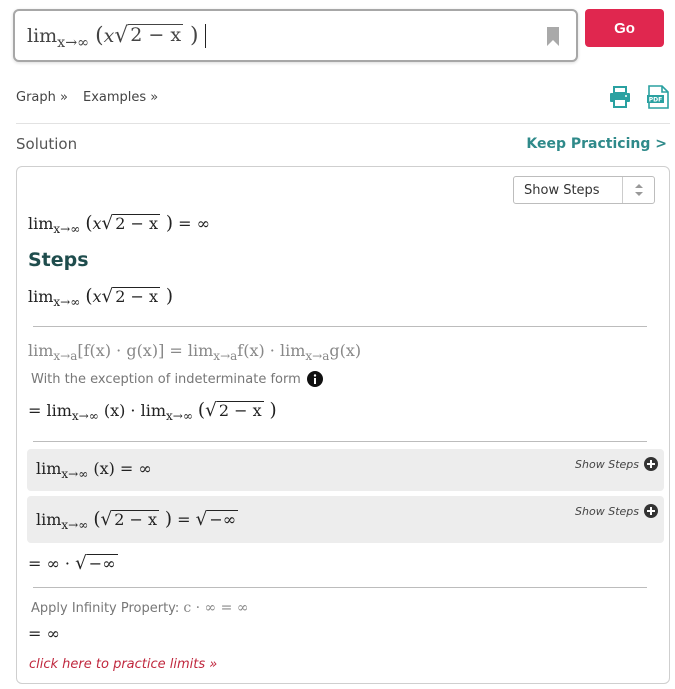  What do you see at coordinates (42, 97) in the screenshot?
I see `graph-link: Graph »` at bounding box center [42, 97].